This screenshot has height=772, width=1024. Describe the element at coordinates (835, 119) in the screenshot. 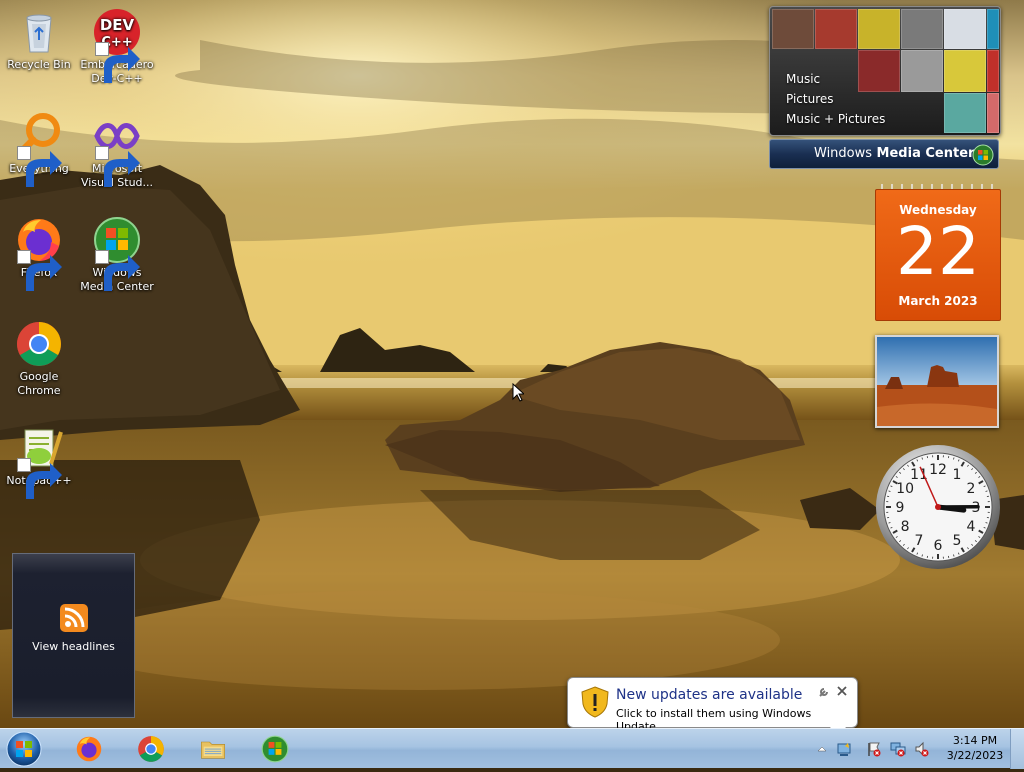

I see `menu-item-music-pictures: Music + Pictures` at that location.